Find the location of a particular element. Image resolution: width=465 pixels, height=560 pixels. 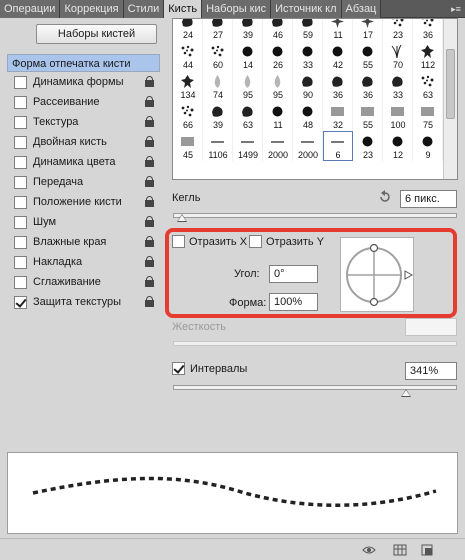

brush-tip-cell: 44 is located at coordinates (188, 56).